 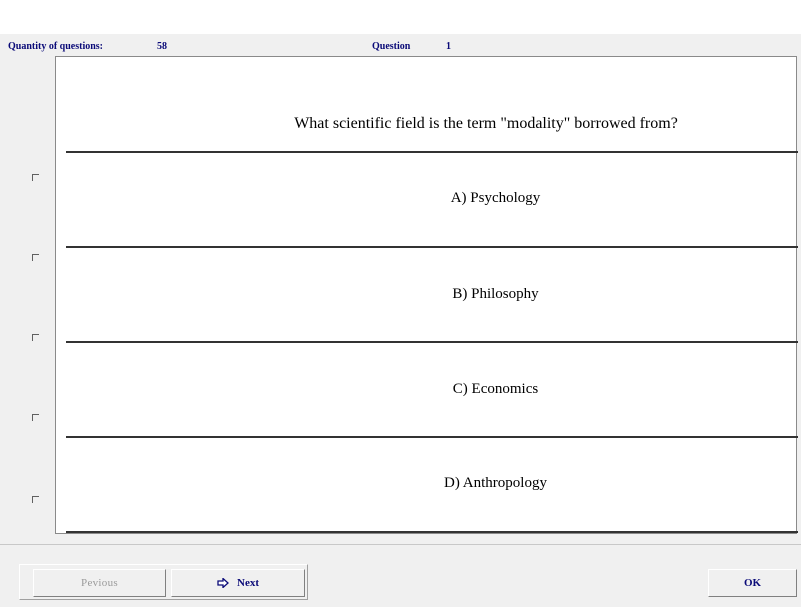 I want to click on question-number-label: Question, so click(x=391, y=46).